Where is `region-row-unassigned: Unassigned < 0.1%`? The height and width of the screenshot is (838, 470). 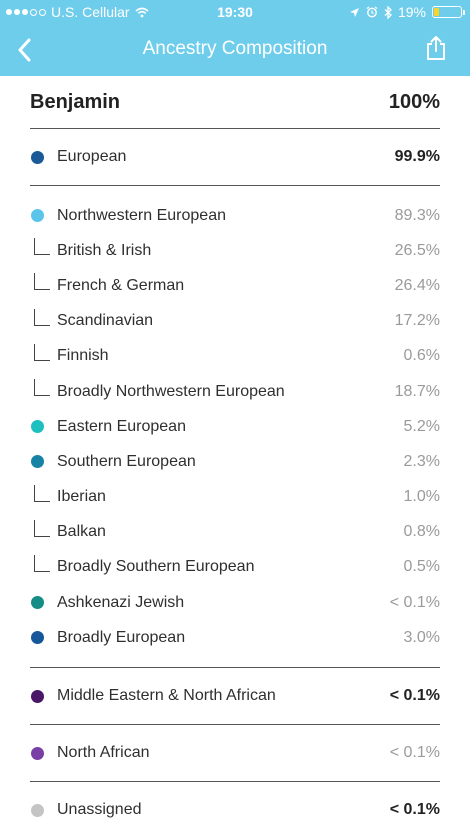 region-row-unassigned: Unassigned < 0.1% is located at coordinates (235, 810).